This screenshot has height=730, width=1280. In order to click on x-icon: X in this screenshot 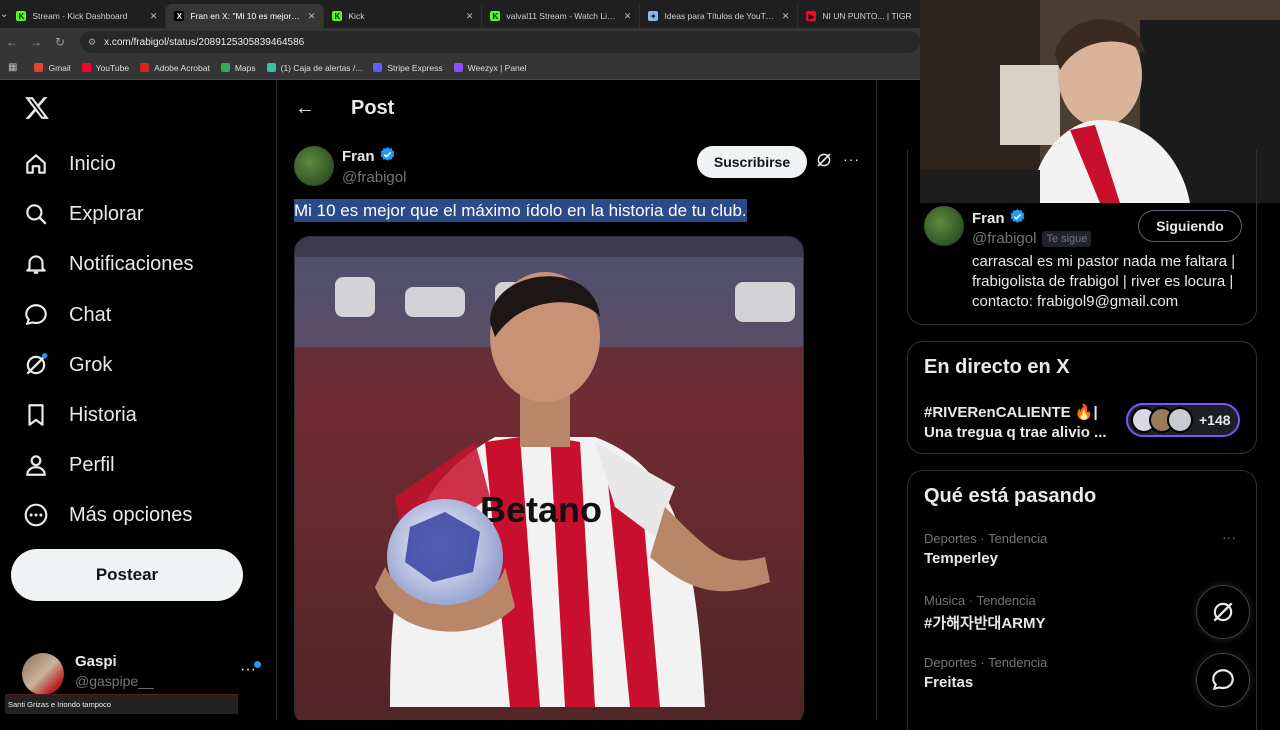, I will do `click(179, 16)`.